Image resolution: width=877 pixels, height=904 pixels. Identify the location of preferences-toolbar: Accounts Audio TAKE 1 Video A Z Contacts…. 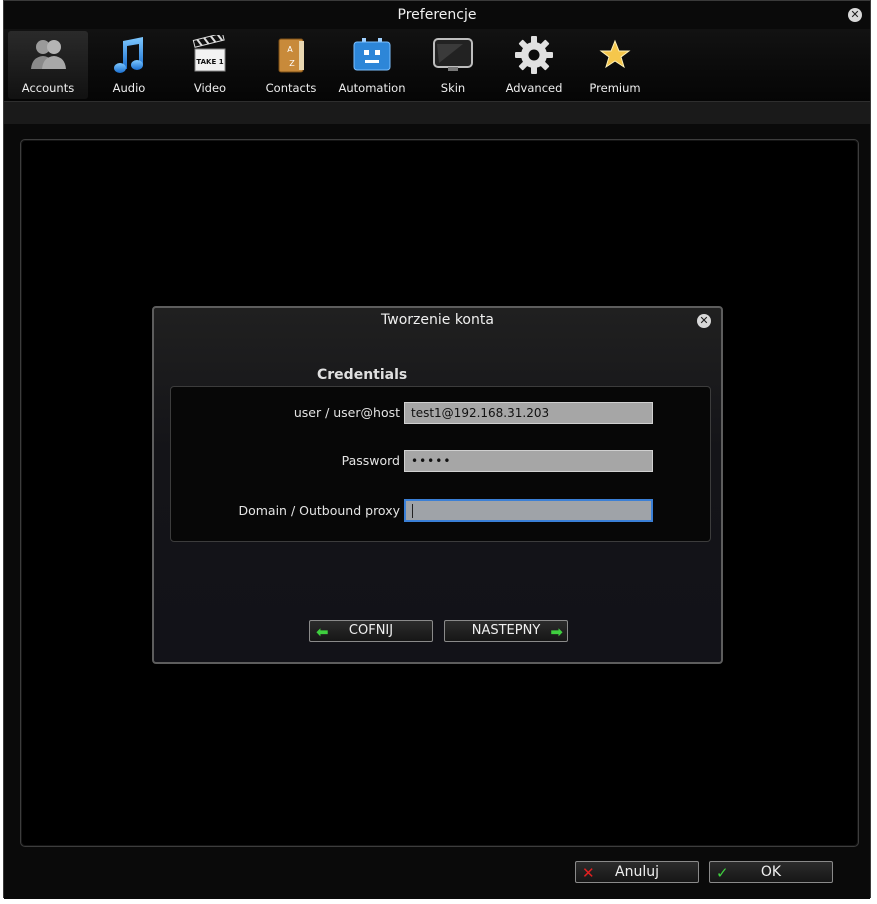
(437, 65).